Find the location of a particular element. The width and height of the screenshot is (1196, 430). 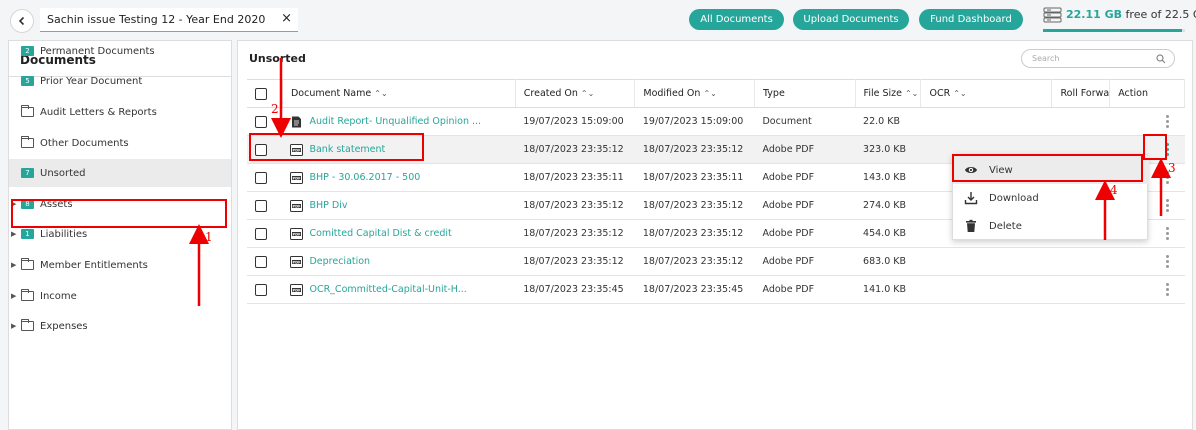

annotation-number-4: 4 is located at coordinates (1114, 190).